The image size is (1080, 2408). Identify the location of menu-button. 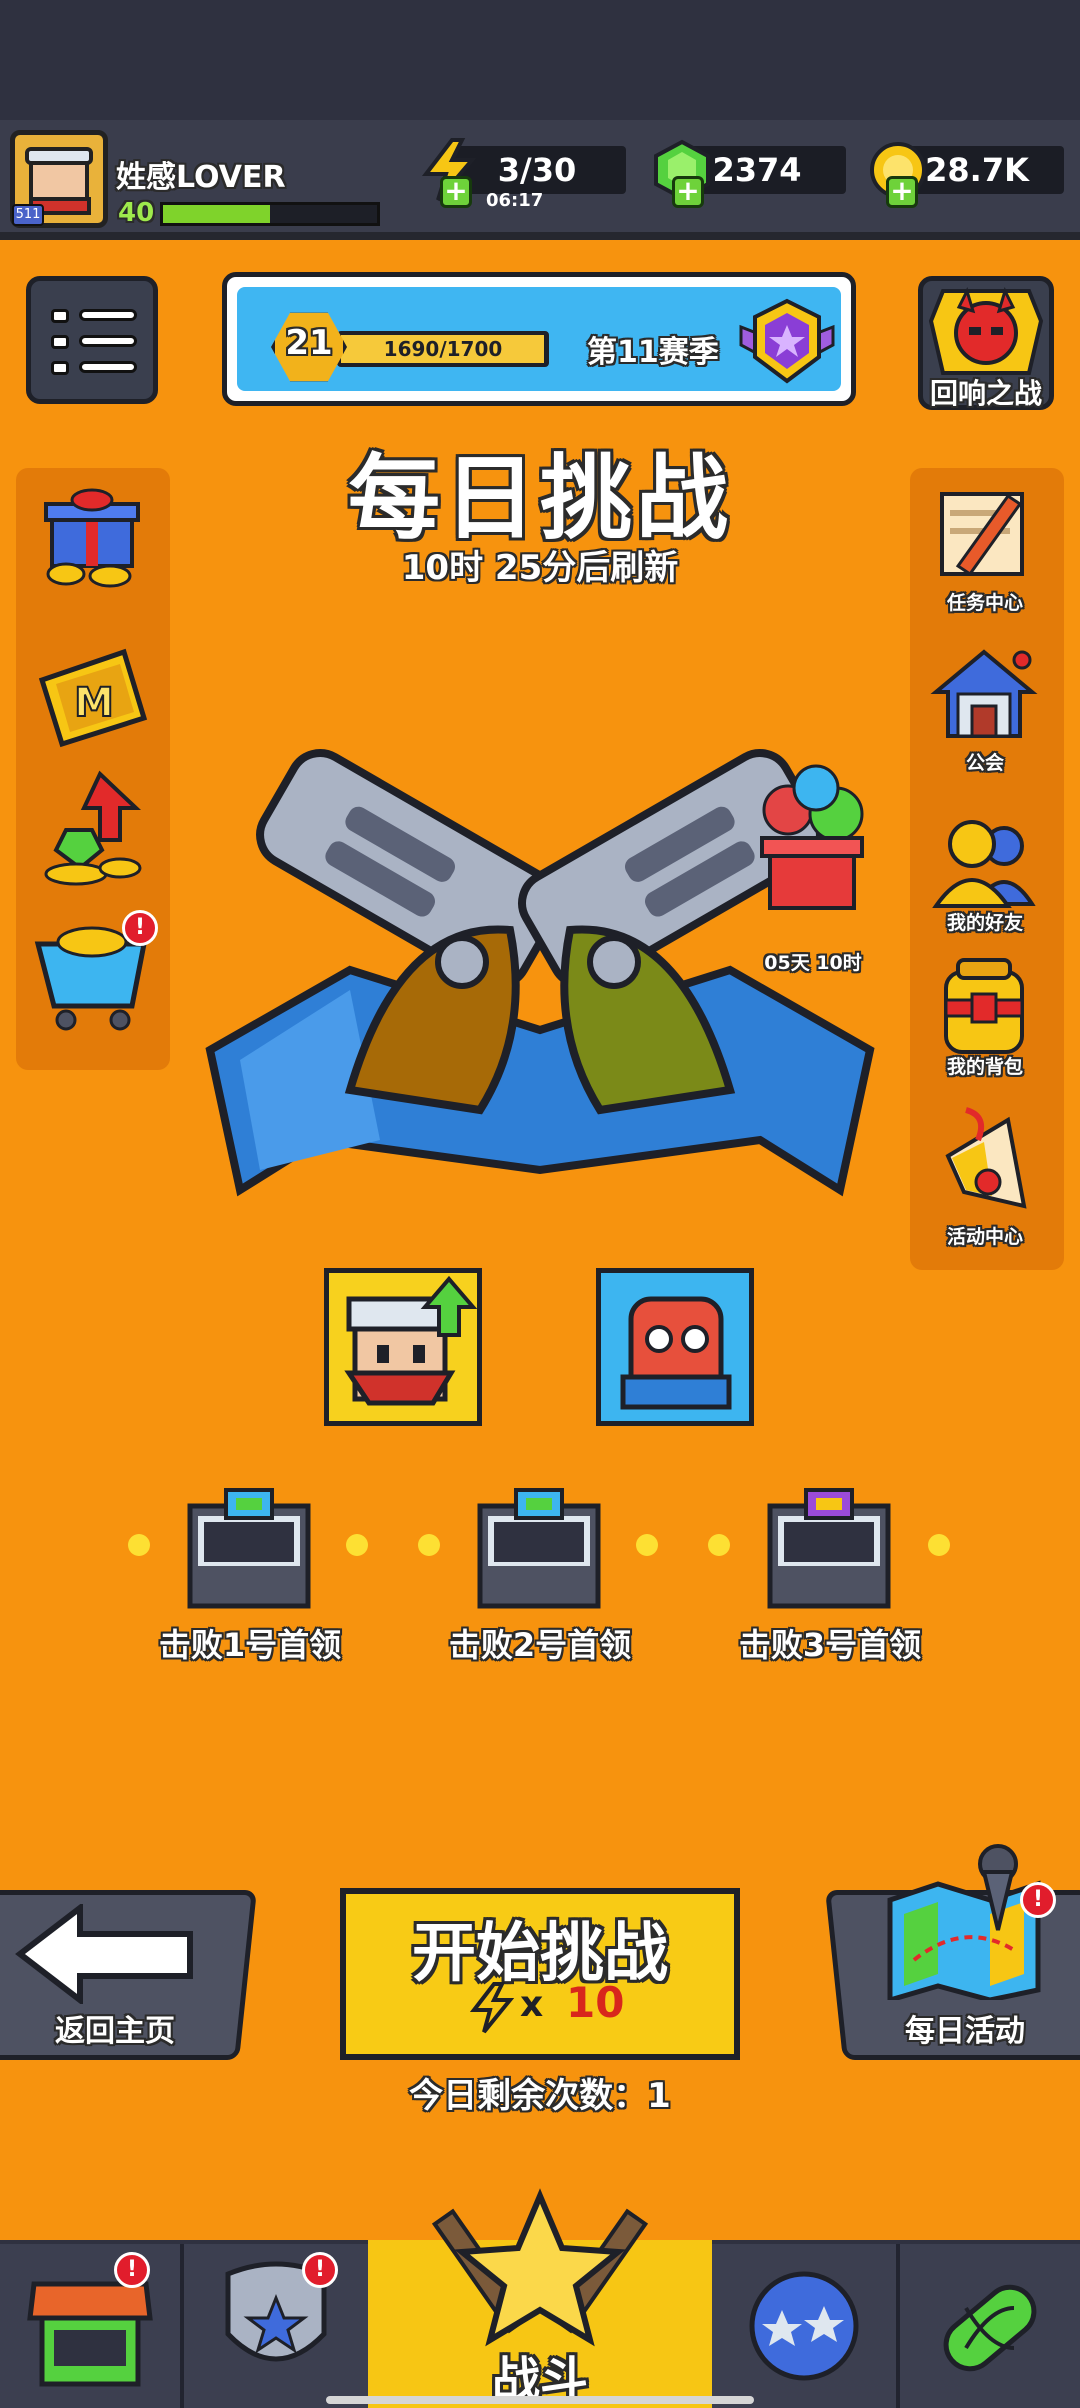
(92, 340).